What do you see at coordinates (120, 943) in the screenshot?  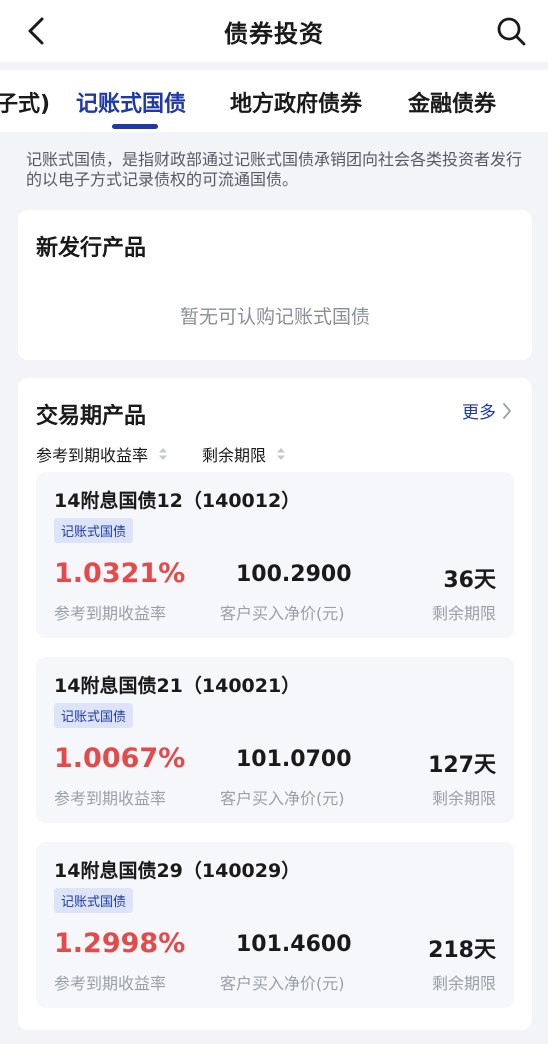 I see `bond-yield-value: 1.2998%` at bounding box center [120, 943].